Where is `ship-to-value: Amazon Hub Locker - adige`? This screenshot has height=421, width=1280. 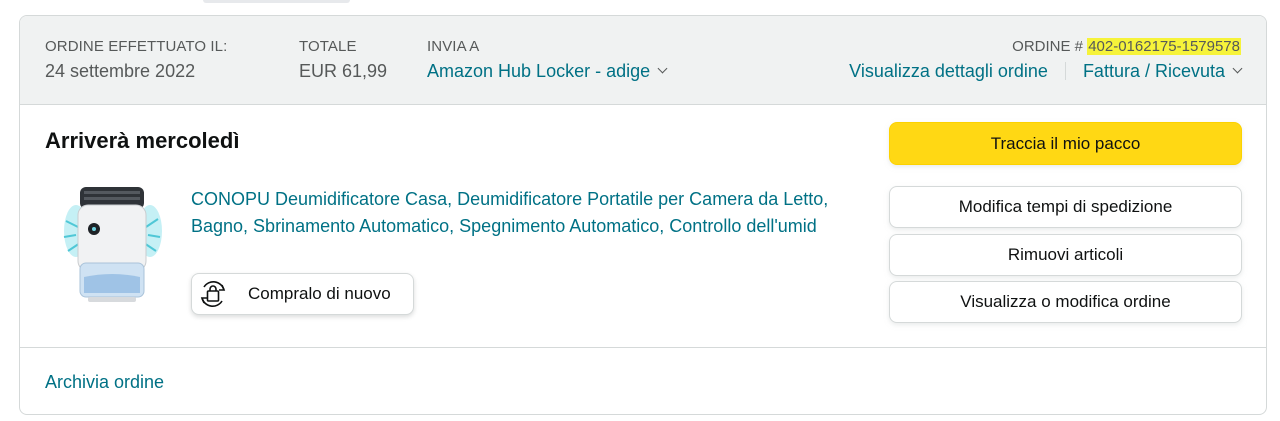 ship-to-value: Amazon Hub Locker - adige is located at coordinates (539, 71).